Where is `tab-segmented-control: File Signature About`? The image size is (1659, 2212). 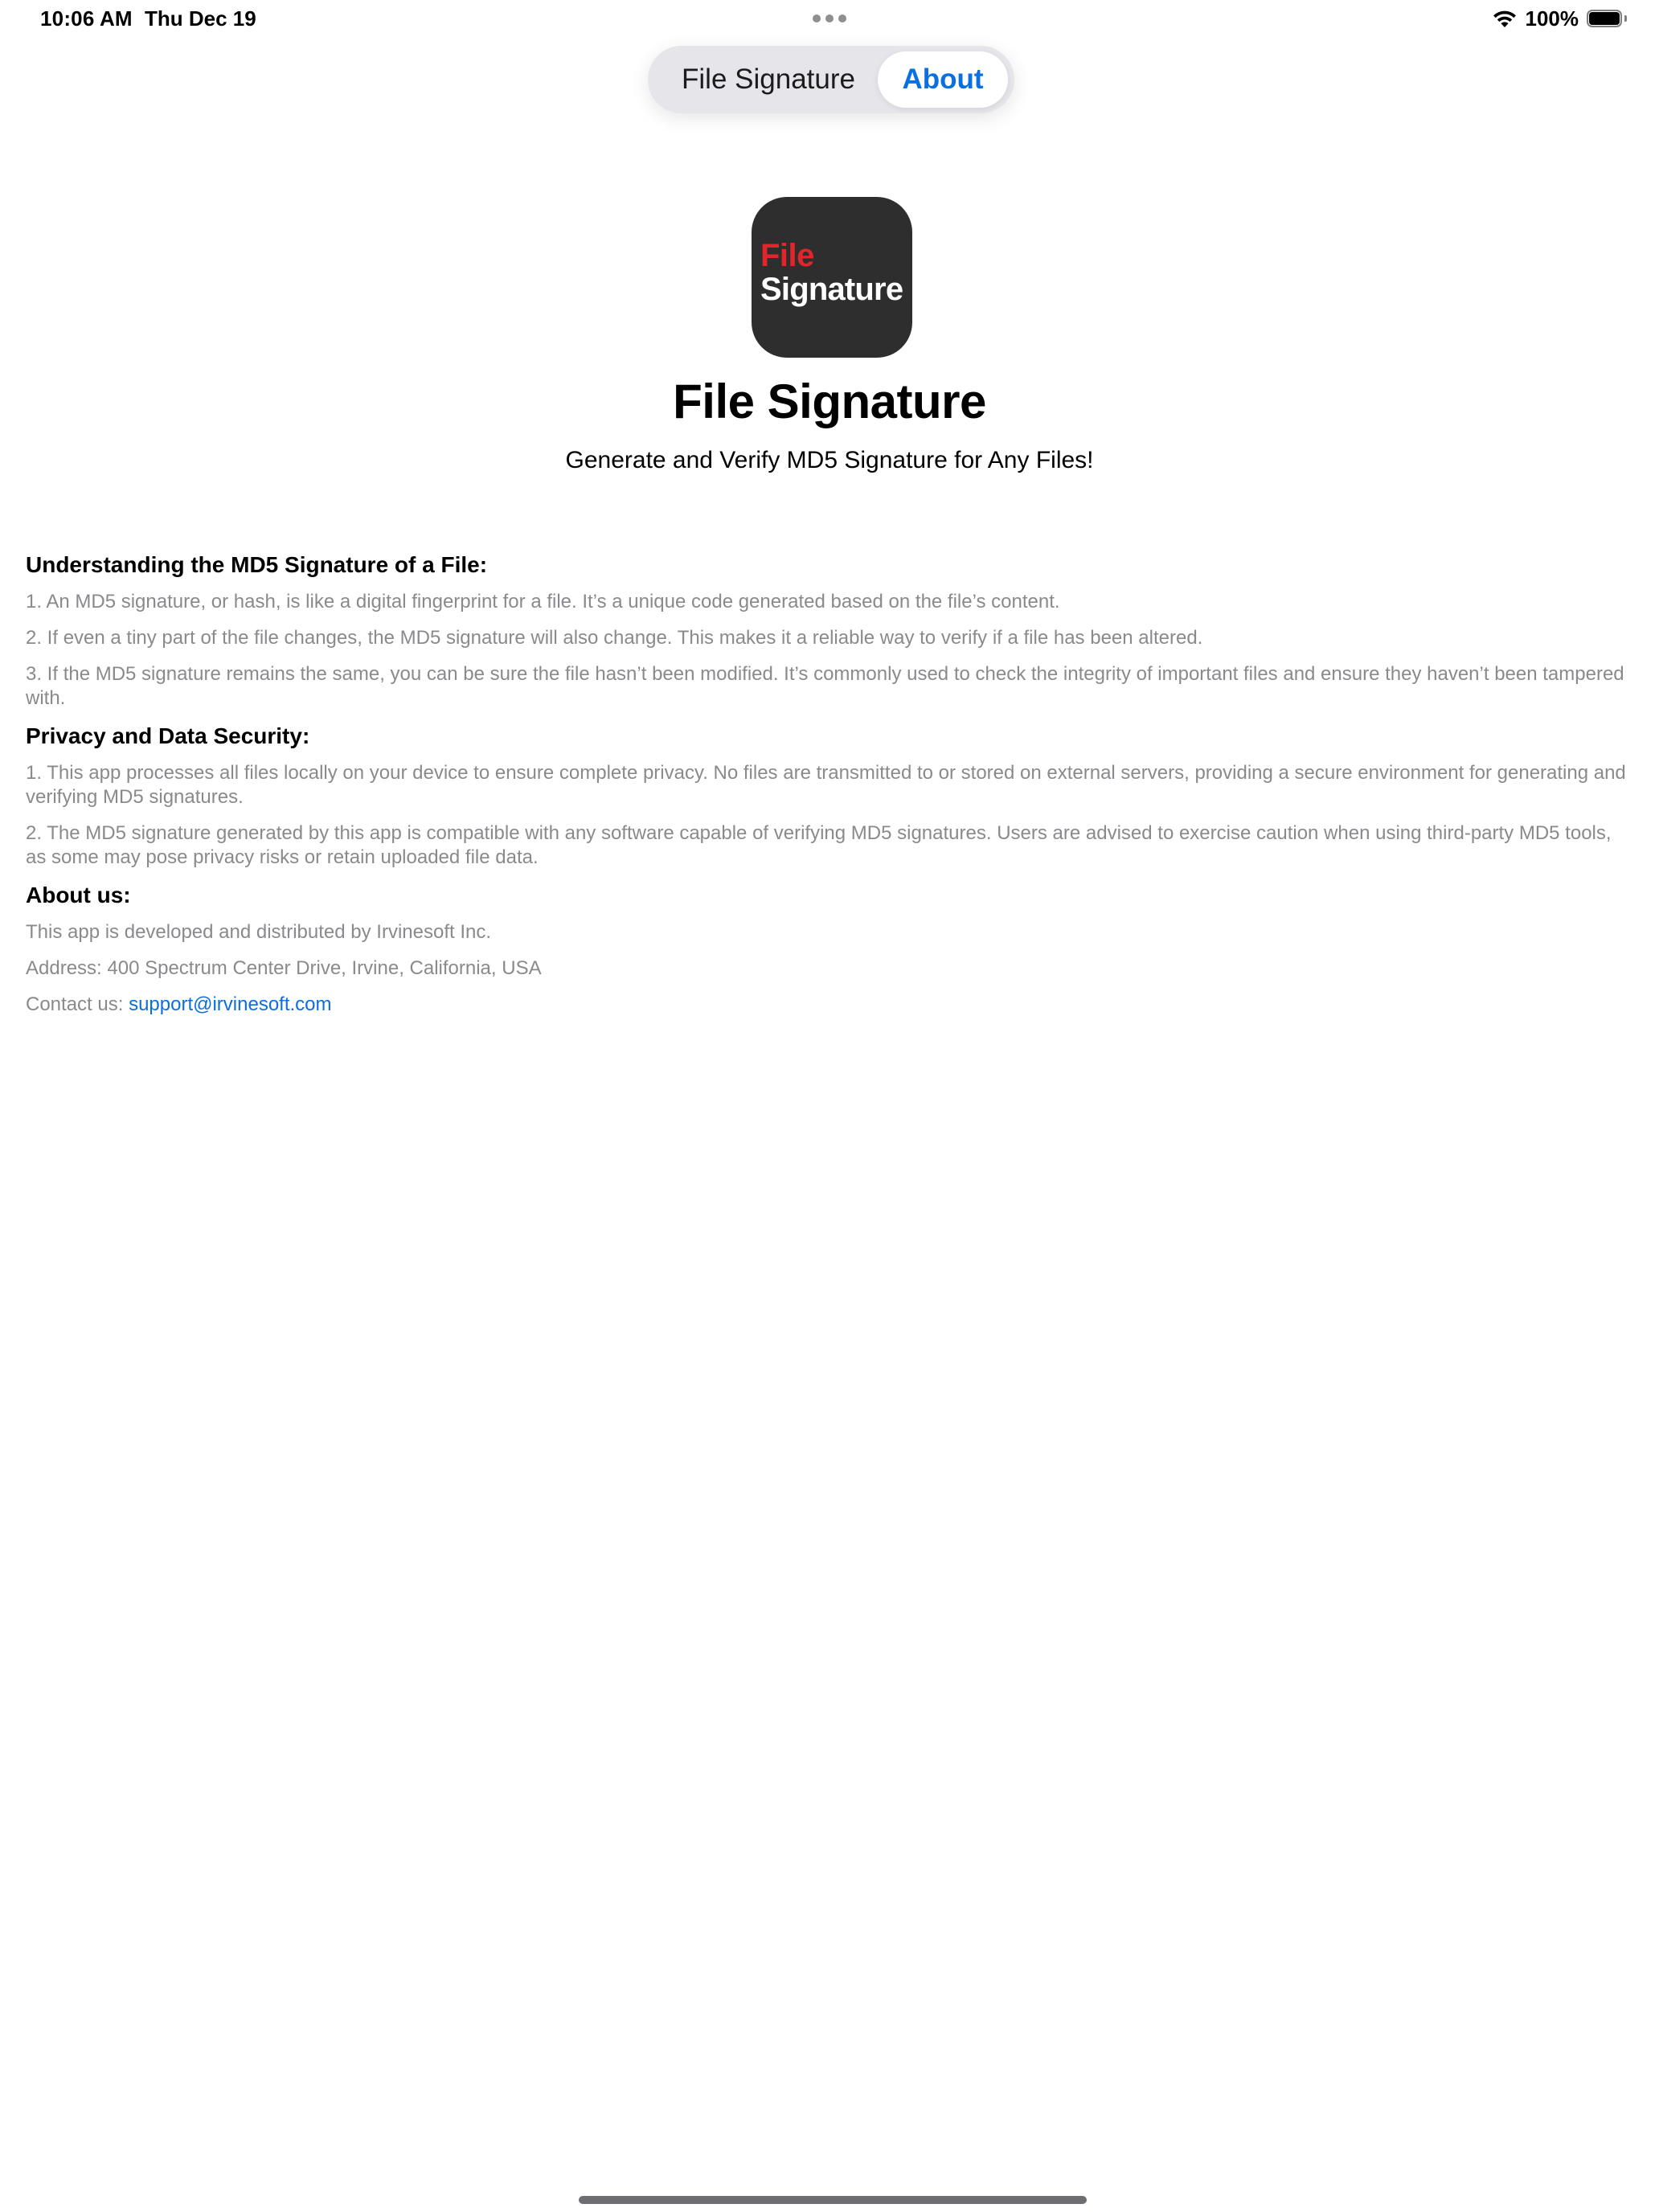 tab-segmented-control: File Signature About is located at coordinates (831, 79).